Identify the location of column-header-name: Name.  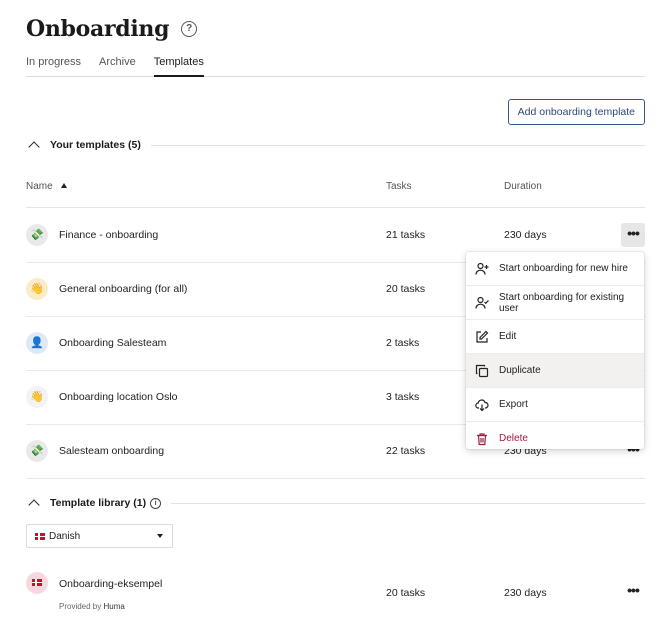
(39, 186).